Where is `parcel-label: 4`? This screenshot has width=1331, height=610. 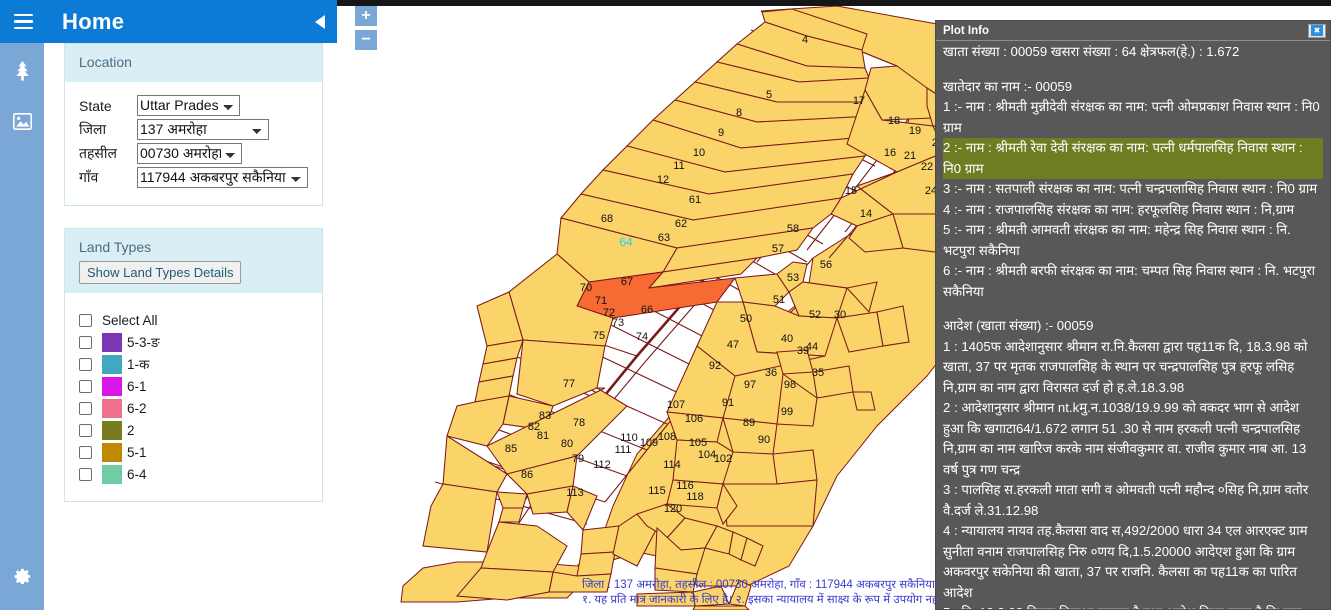 parcel-label: 4 is located at coordinates (805, 40).